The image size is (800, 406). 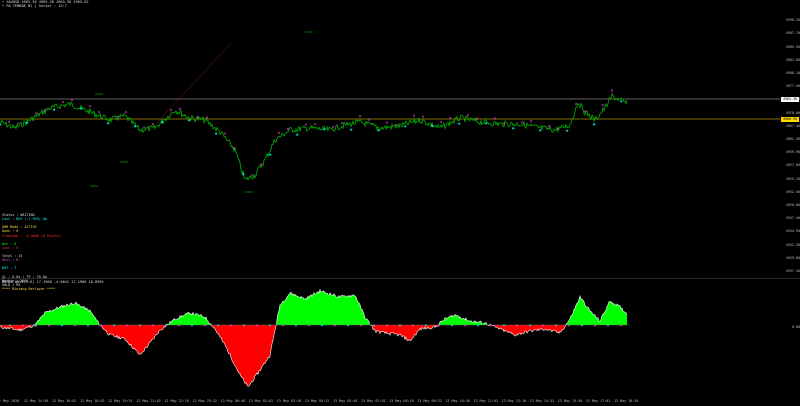 I want to click on time-axis-label: 13 May 02:02, so click(x=261, y=401).